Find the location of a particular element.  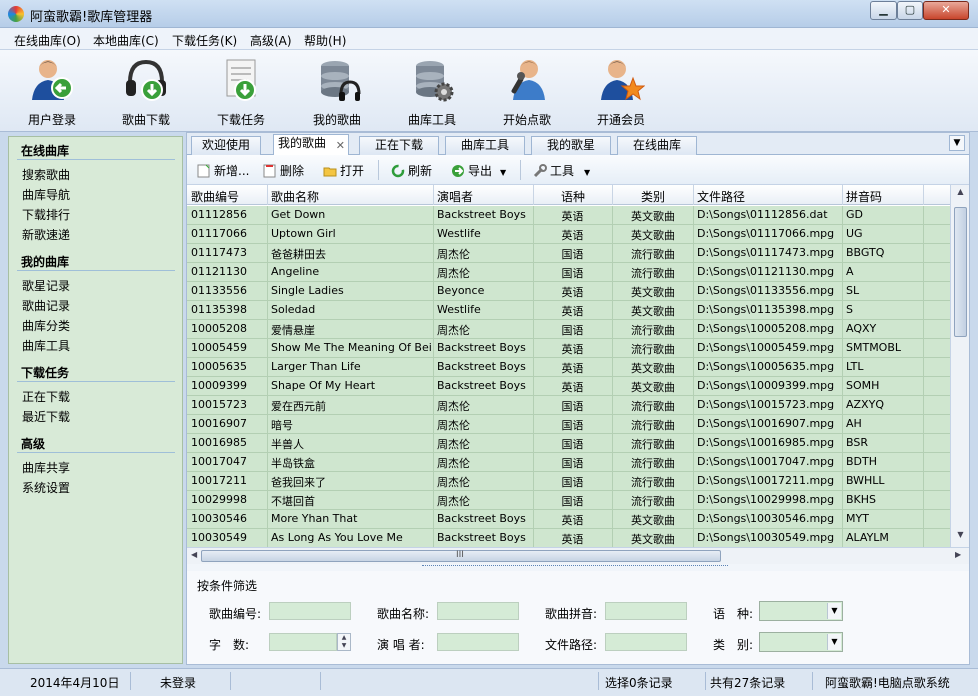

sidebar-item-library-share: 曲库共享 is located at coordinates (46, 467).